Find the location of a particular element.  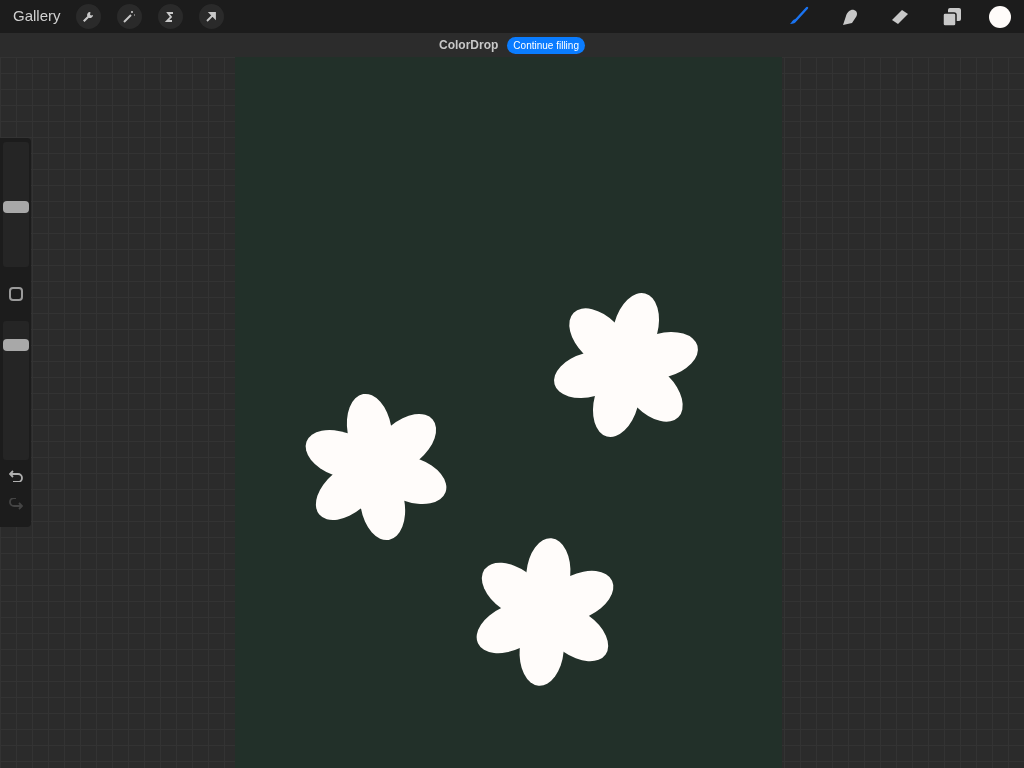

continue-filling-button: Continue filling is located at coordinates (546, 45).